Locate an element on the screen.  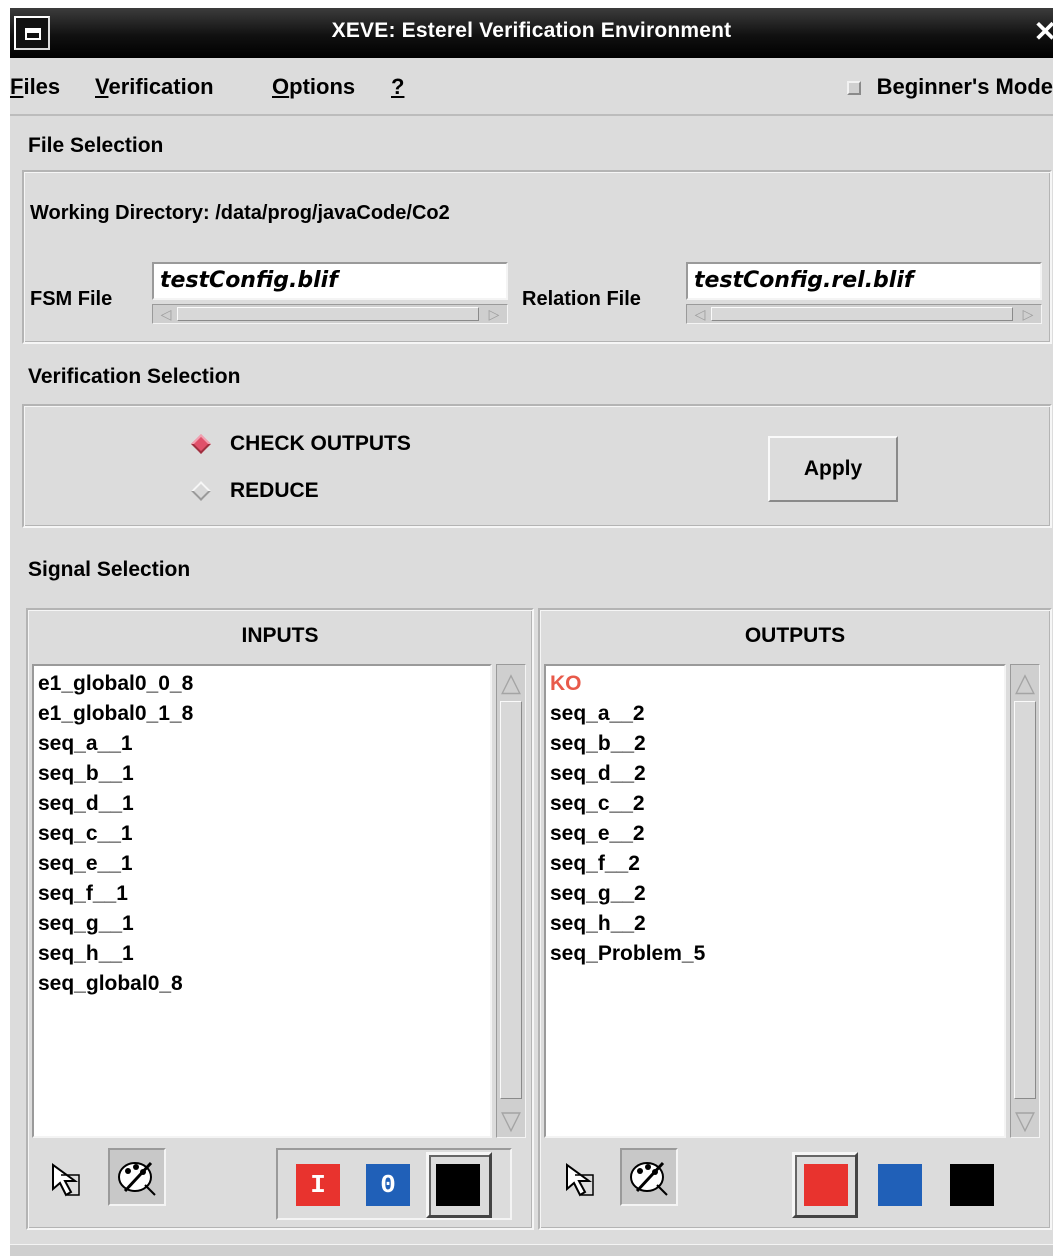
fsm-file-field: testConfig.blif is located at coordinates (330, 281).